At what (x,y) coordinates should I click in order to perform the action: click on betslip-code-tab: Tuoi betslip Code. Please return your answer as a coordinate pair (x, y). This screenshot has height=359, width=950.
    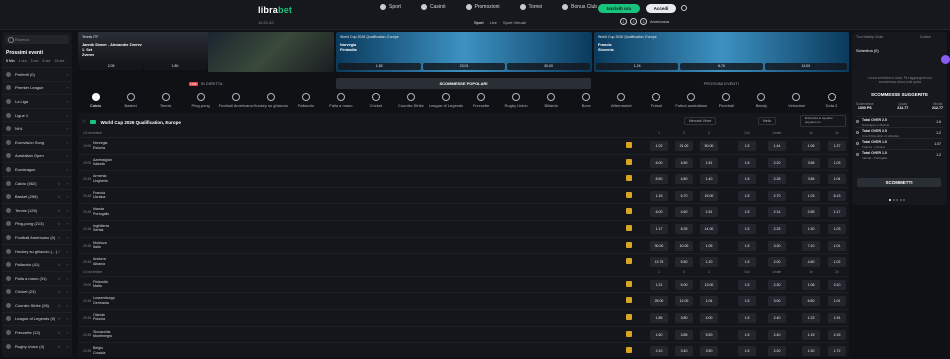
    Looking at the image, I should click on (869, 37).